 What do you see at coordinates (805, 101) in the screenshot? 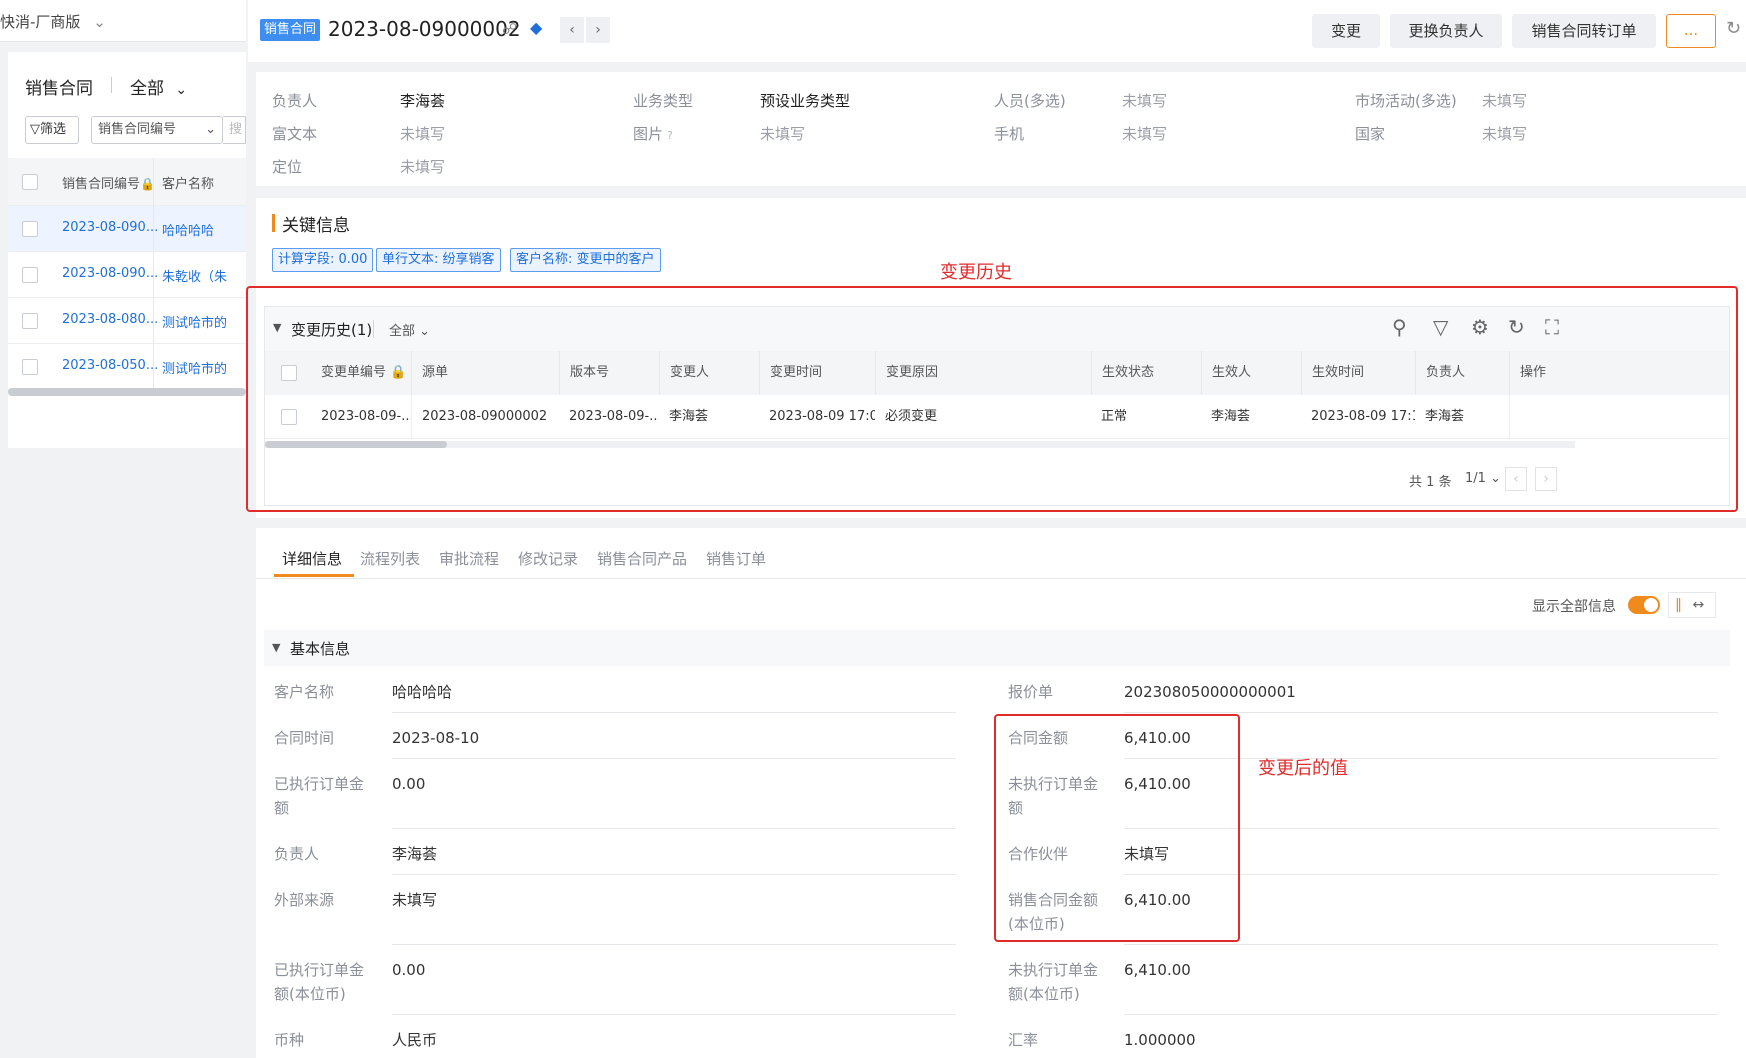
I see `summary-value: 预设业务类型` at bounding box center [805, 101].